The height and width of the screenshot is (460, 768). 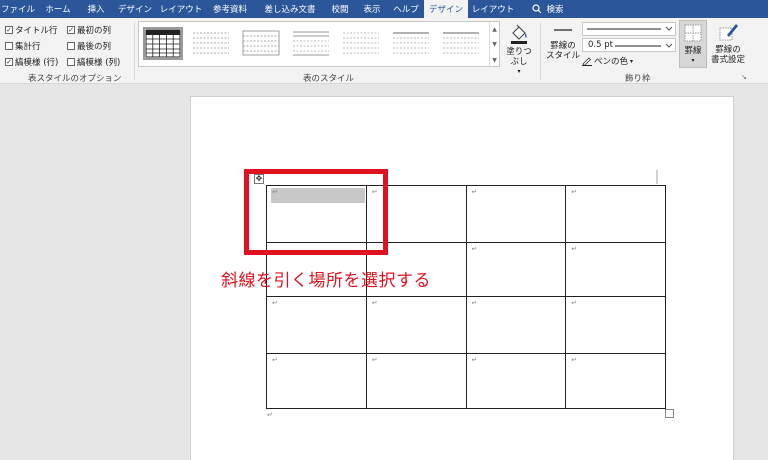 What do you see at coordinates (728, 50) in the screenshot?
I see `border-painter-label-1: 罫線の` at bounding box center [728, 50].